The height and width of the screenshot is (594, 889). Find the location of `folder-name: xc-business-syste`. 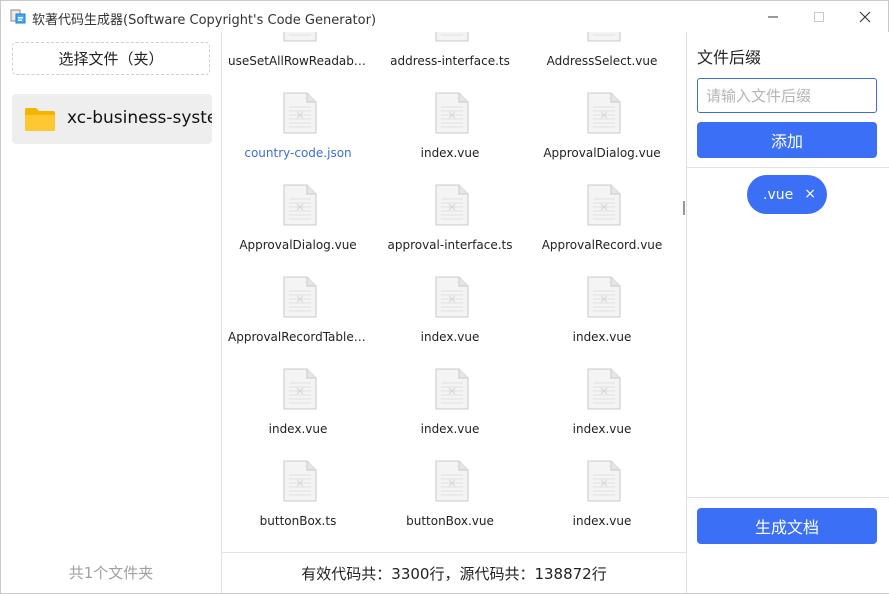

folder-name: xc-business-syste is located at coordinates (139, 118).